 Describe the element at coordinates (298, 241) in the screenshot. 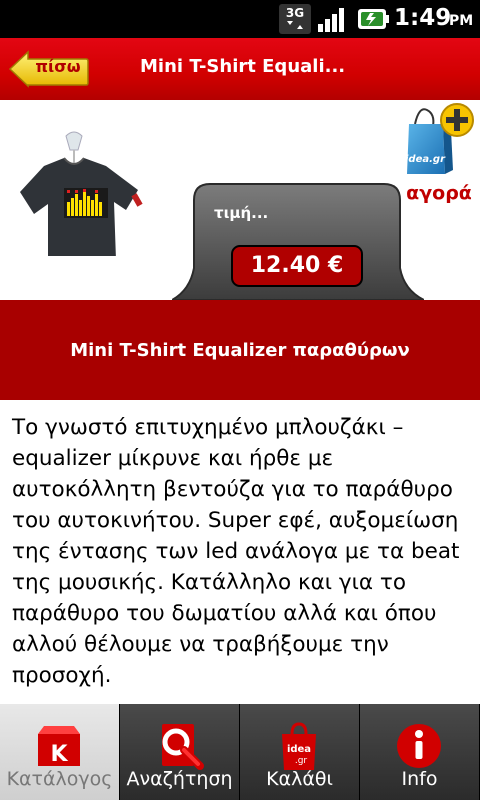

I see `price-box: τιμή... 12.40 €` at that location.